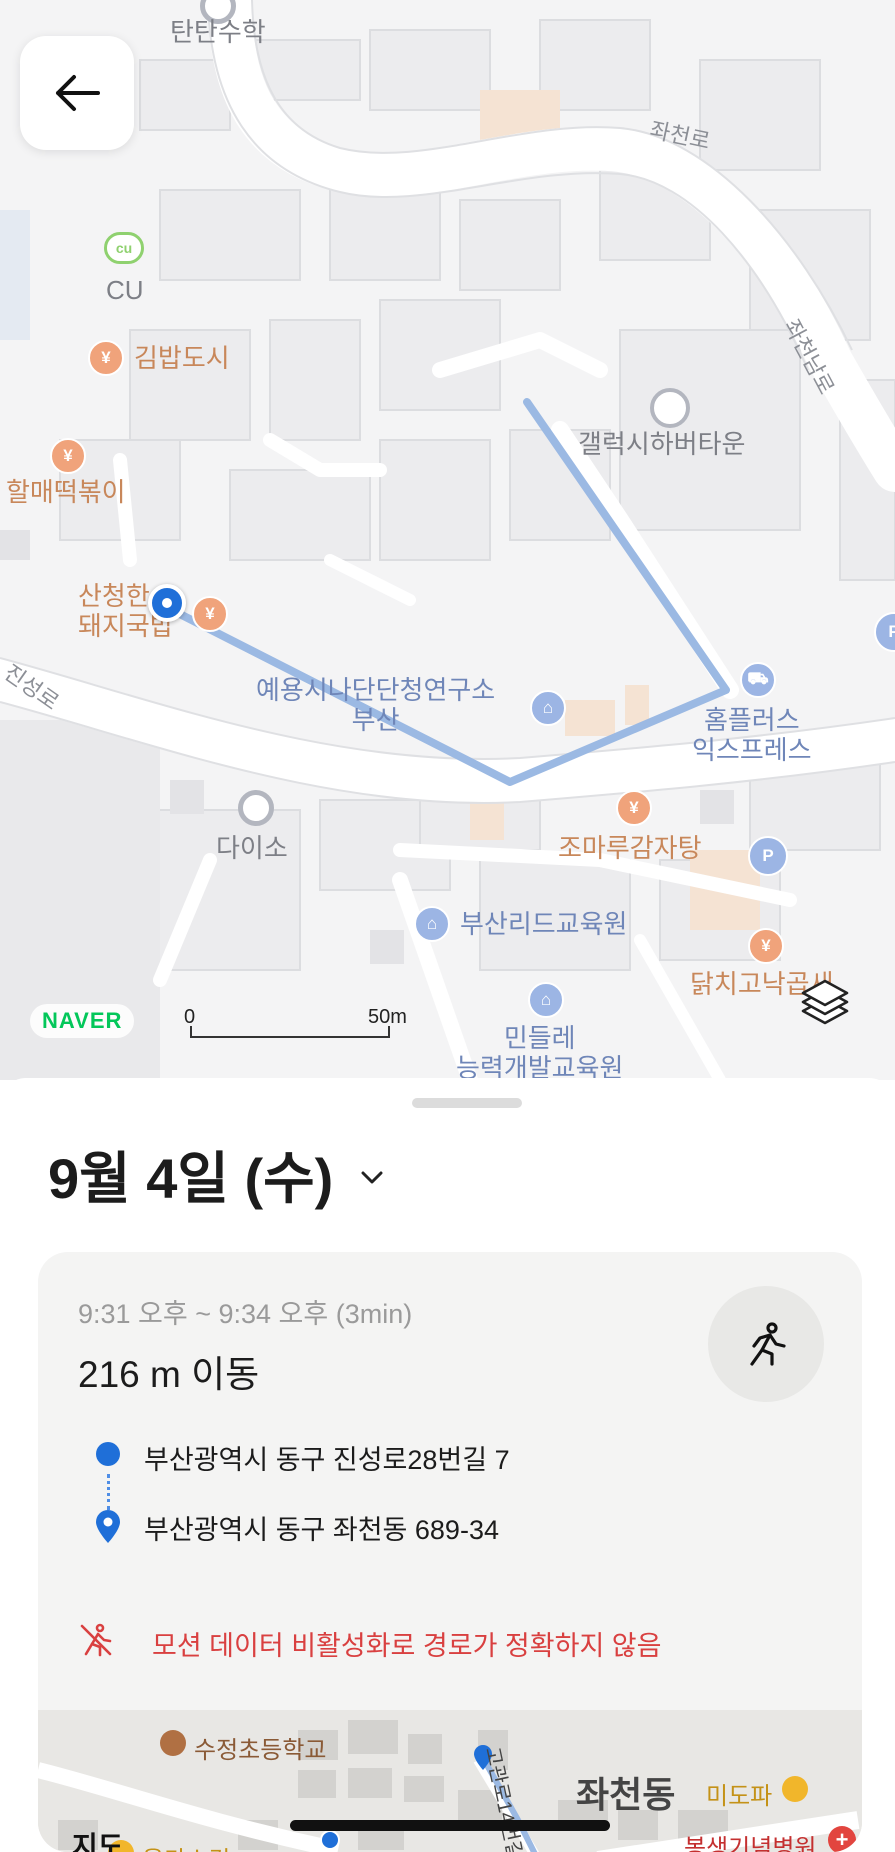 Image resolution: width=895 pixels, height=1852 pixels. I want to click on trip-time-range: 9:31 오후 ~ 9:34 오후 (3min), so click(245, 1314).